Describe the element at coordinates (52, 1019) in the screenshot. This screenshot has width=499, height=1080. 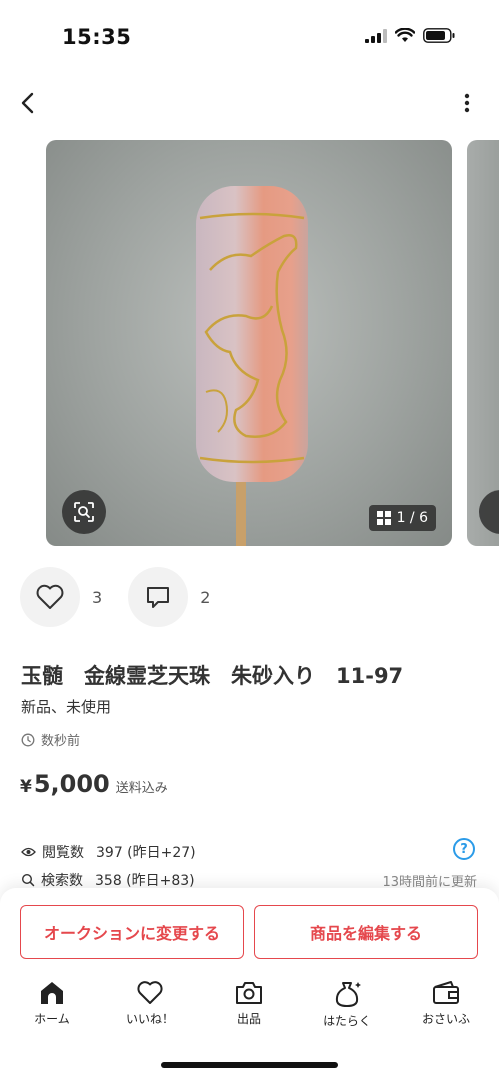
I see `tab-home-label: ホーム` at that location.